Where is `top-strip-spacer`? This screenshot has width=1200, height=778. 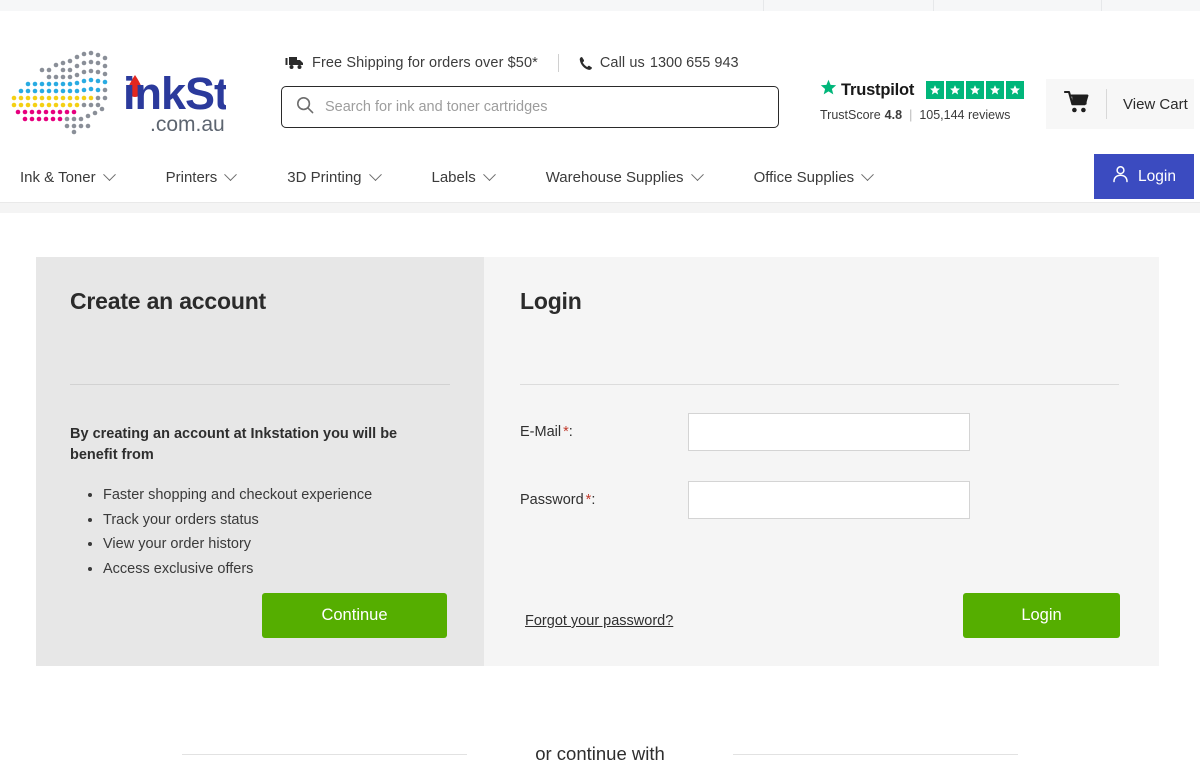 top-strip-spacer is located at coordinates (324, 5).